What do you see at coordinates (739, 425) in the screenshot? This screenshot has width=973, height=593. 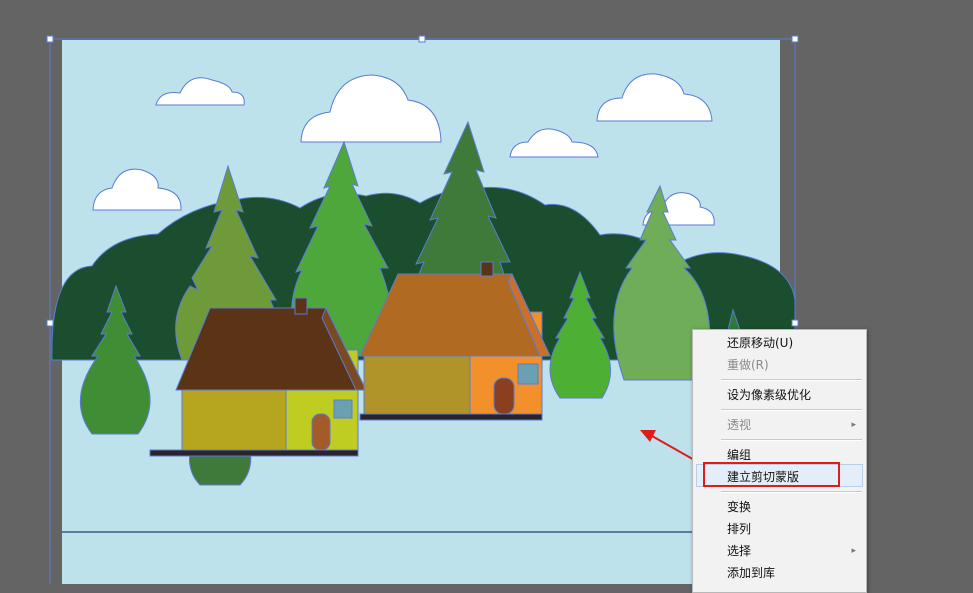 I see `menu-item-perspective: 透视` at bounding box center [739, 425].